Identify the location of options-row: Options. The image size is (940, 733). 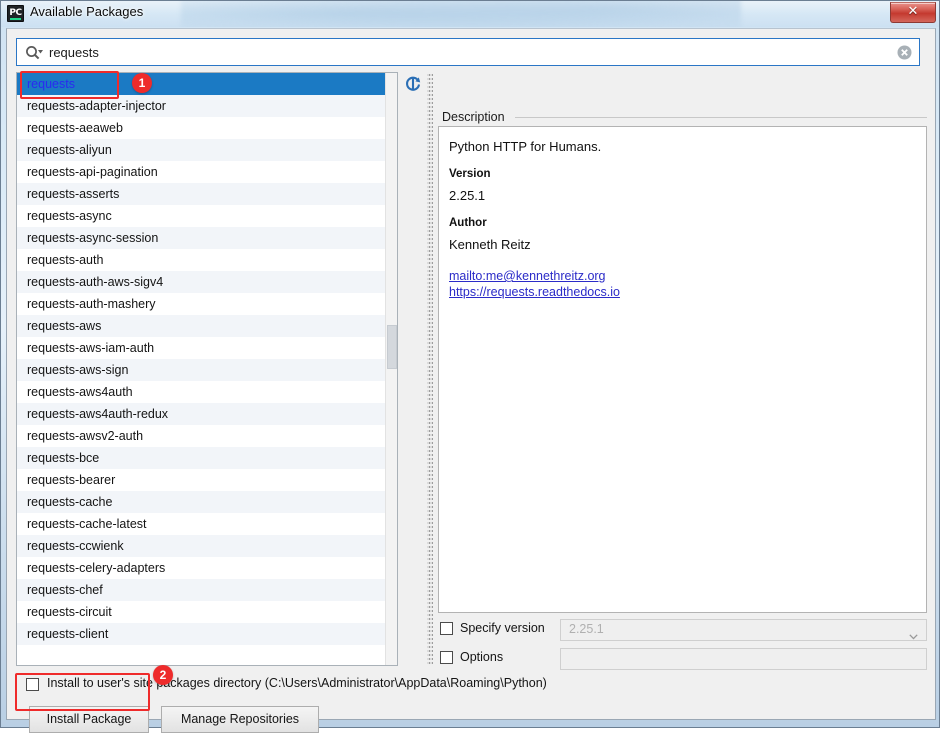
(682, 659).